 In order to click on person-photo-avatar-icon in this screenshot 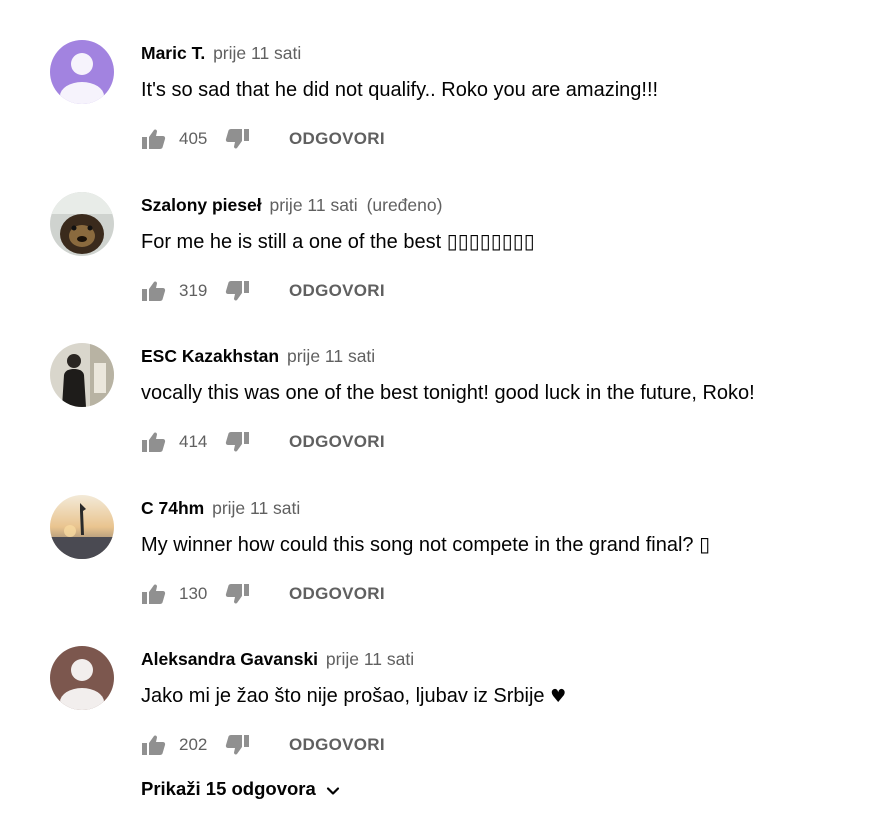, I will do `click(82, 375)`.